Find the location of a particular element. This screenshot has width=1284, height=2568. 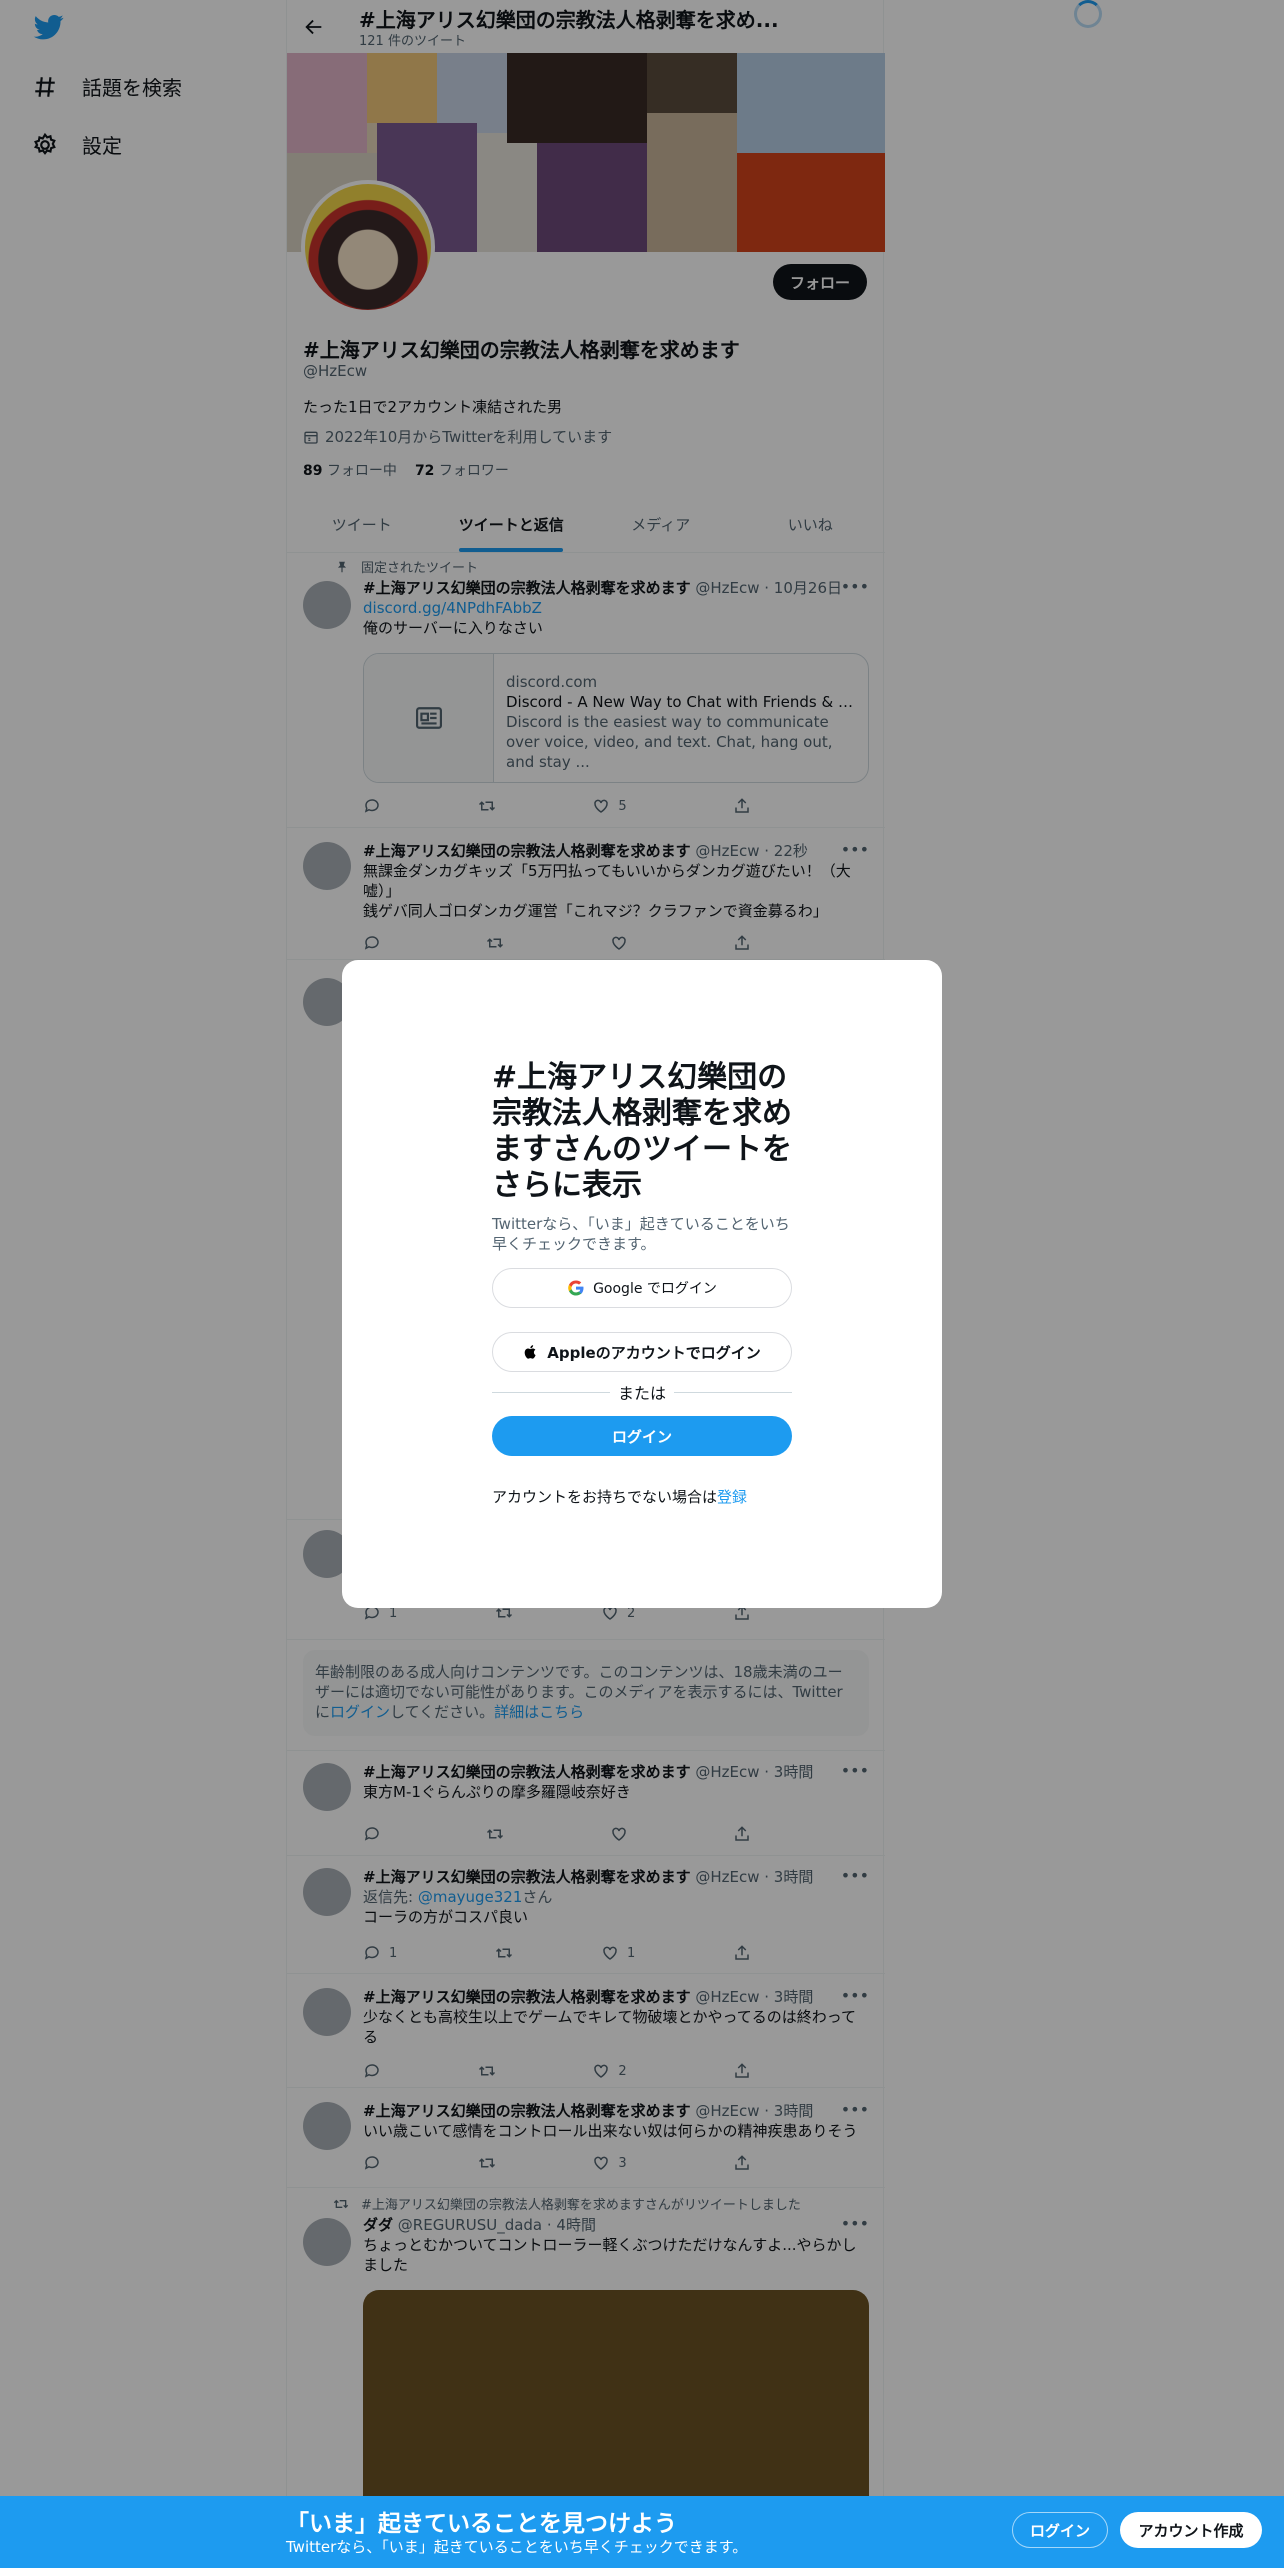

google-login-label: Google でログイン is located at coordinates (655, 1289).